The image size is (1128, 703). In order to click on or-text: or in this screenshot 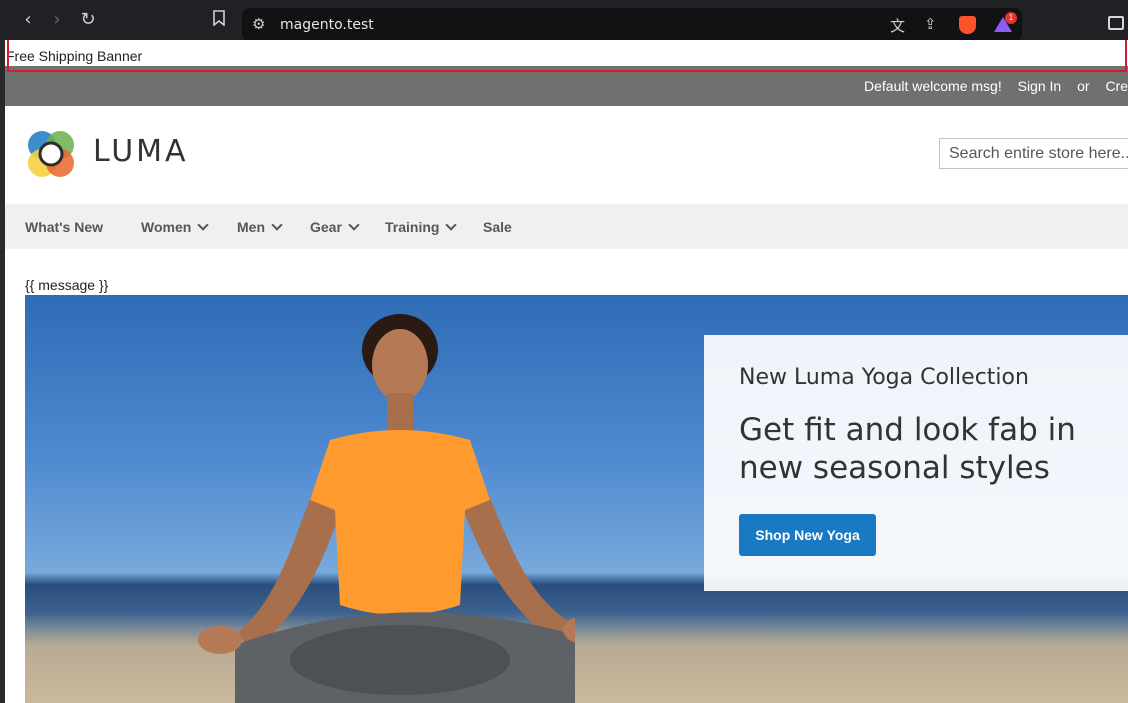, I will do `click(1083, 86)`.